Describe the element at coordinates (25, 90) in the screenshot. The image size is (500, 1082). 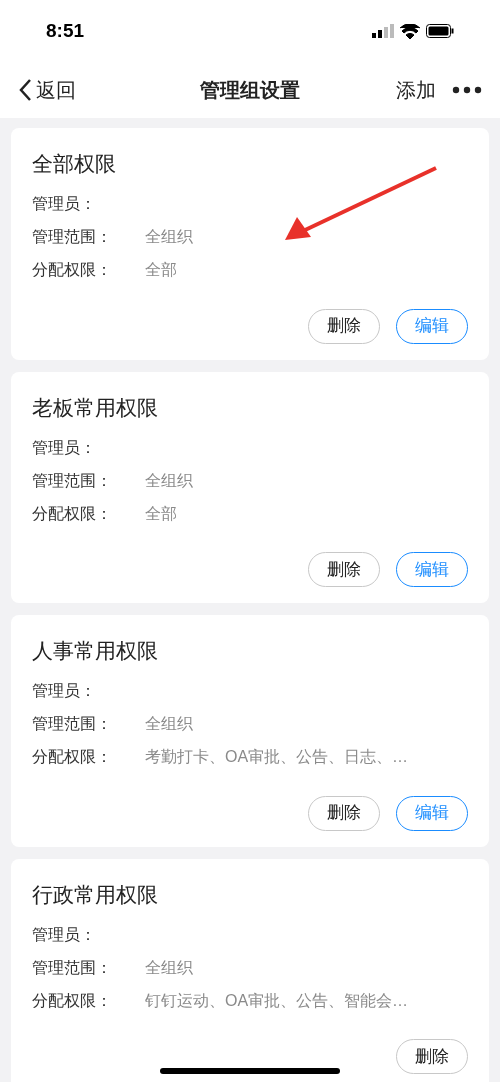
I see `back-chevron-icon` at that location.